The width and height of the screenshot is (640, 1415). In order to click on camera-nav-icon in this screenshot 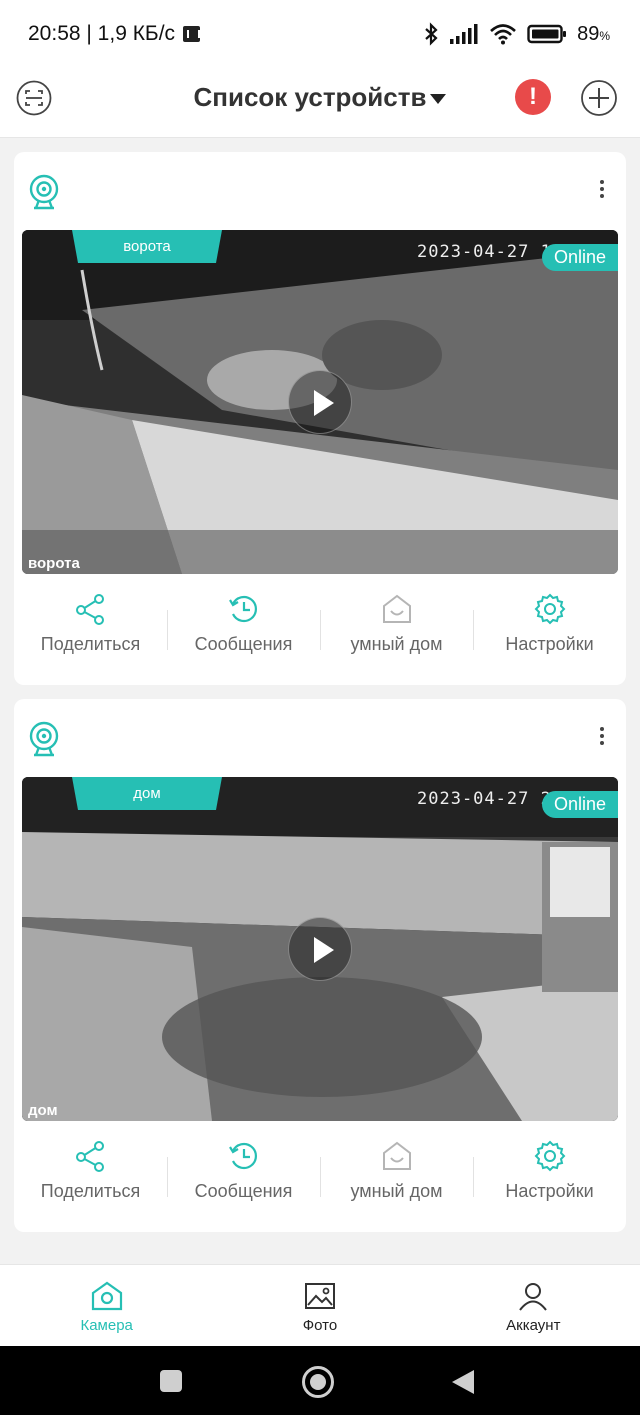, I will do `click(106, 1296)`.